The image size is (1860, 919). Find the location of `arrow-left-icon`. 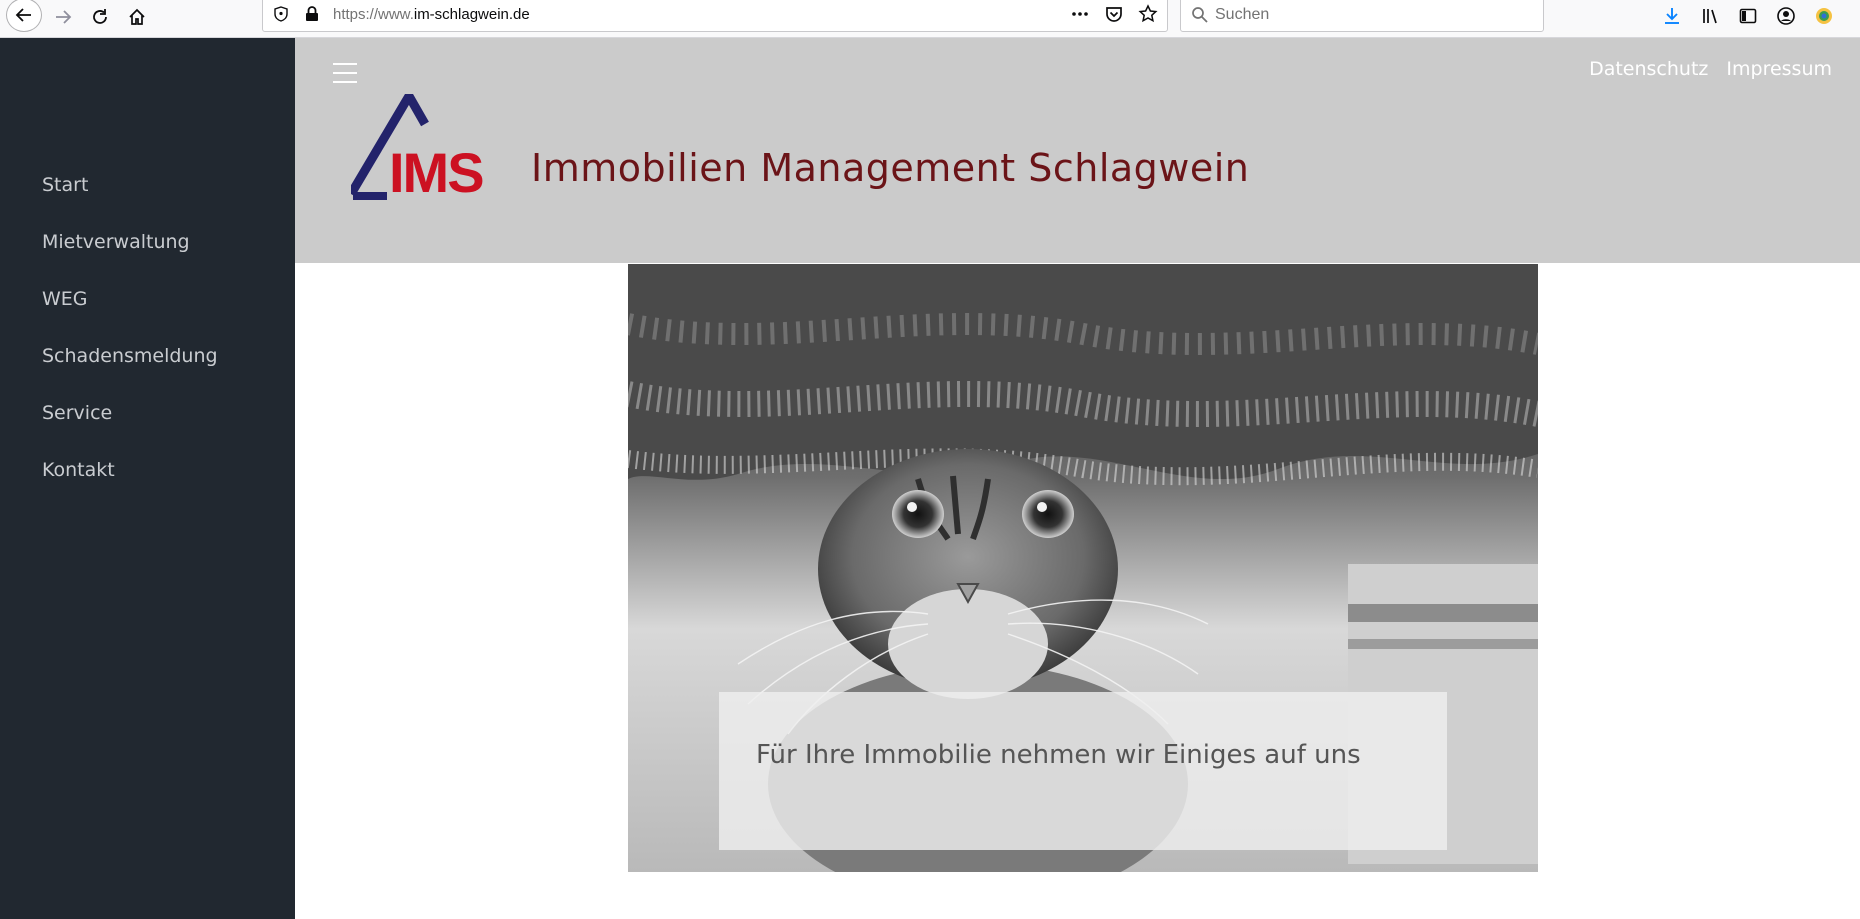

arrow-left-icon is located at coordinates (23, 15).